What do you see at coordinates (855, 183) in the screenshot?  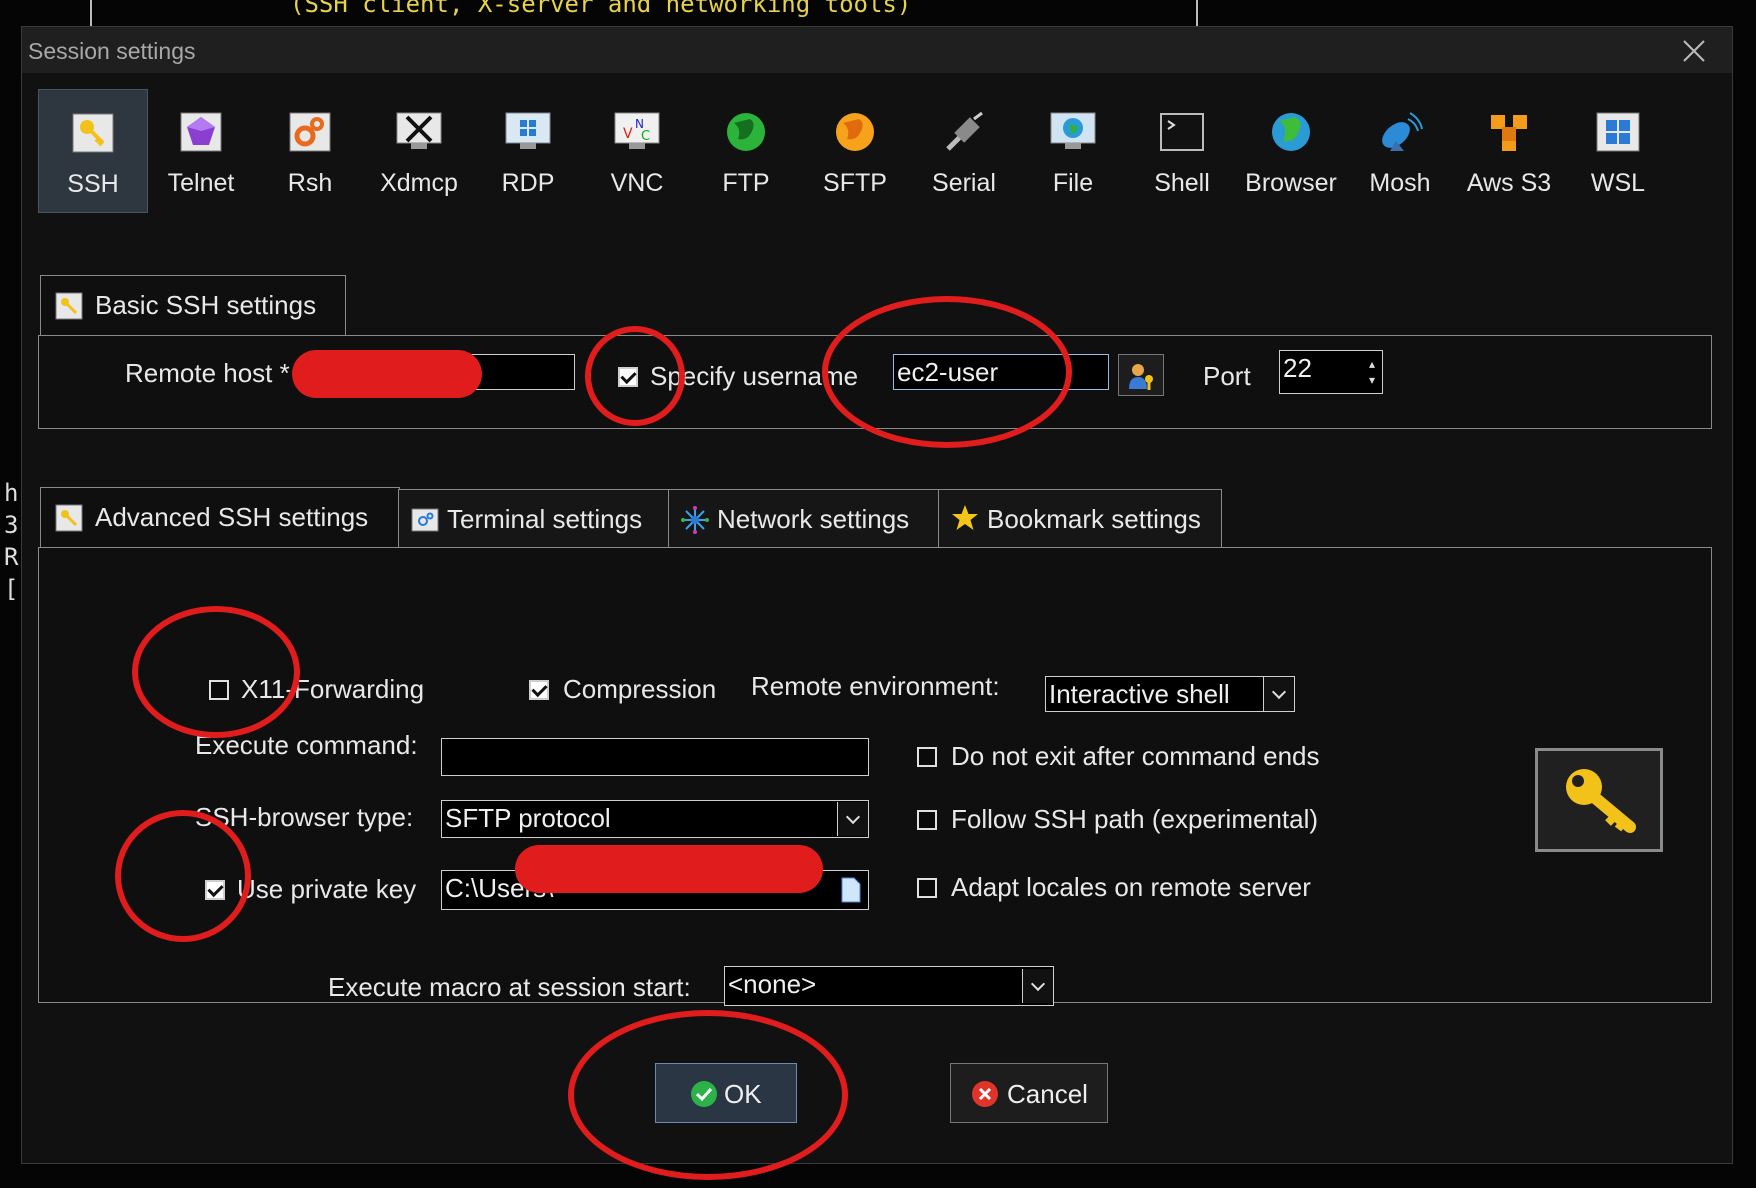 I see `session-type-label: SFTP` at bounding box center [855, 183].